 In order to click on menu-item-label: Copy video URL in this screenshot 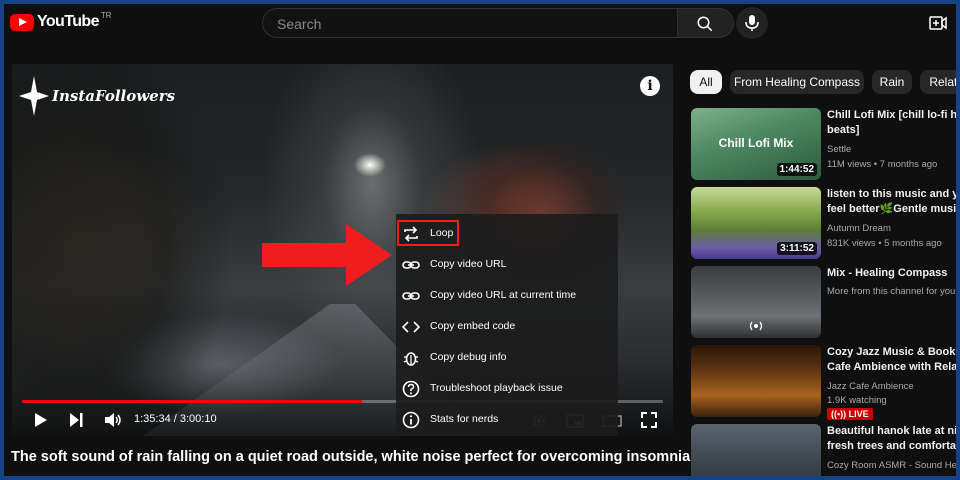, I will do `click(468, 264)`.